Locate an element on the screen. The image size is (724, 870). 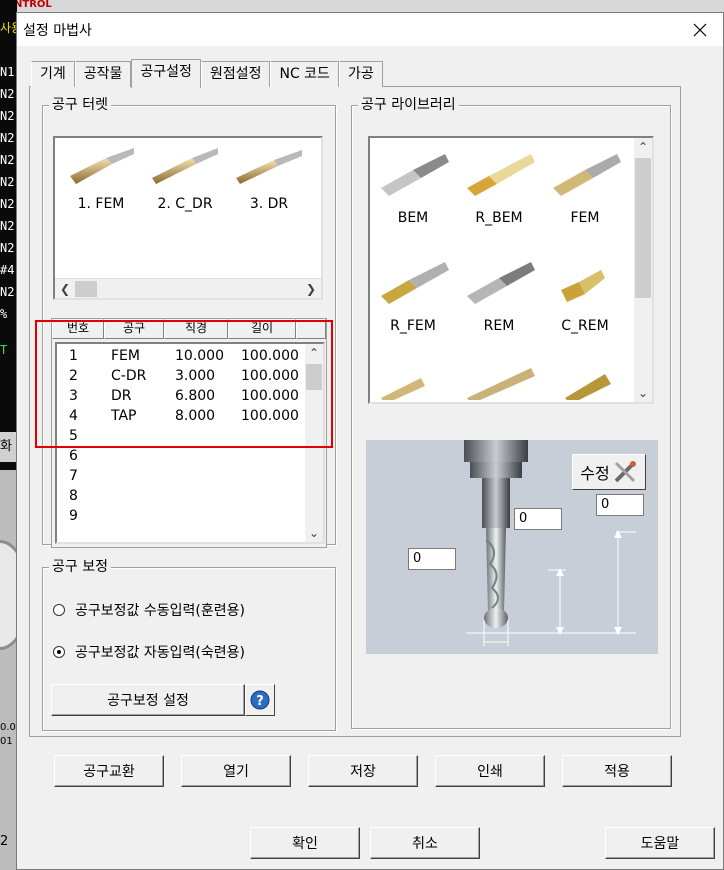
turret-horizontal-scrollbar: ❮ ❯ is located at coordinates (188, 288).